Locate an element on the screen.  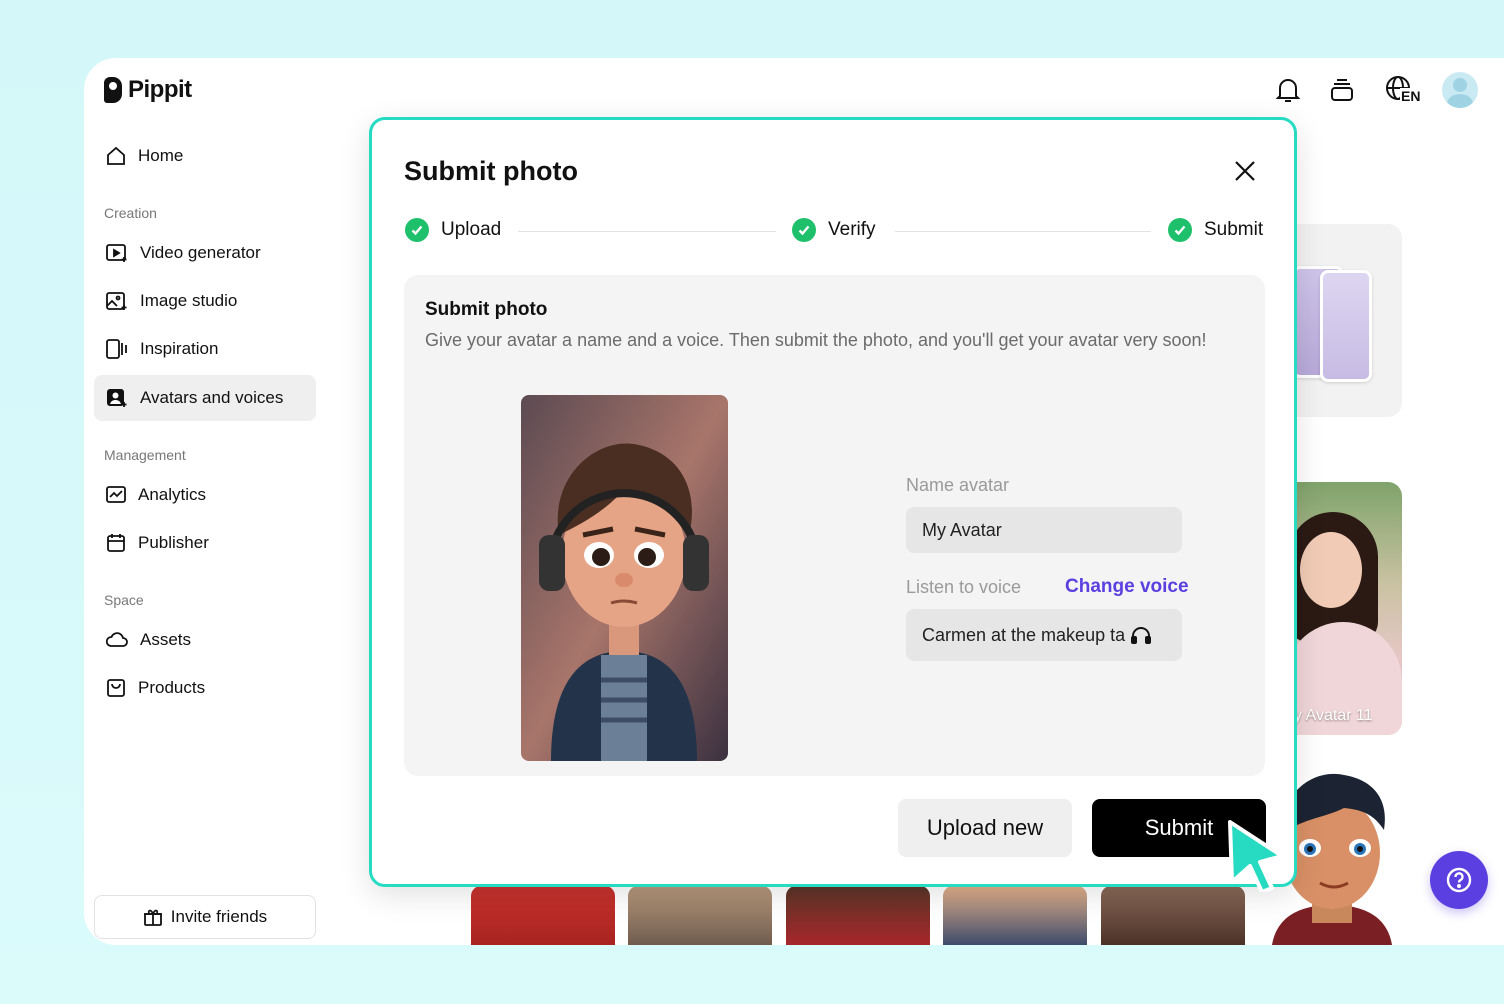
voice-selector: Carmen at the makeup ta is located at coordinates (1044, 635).